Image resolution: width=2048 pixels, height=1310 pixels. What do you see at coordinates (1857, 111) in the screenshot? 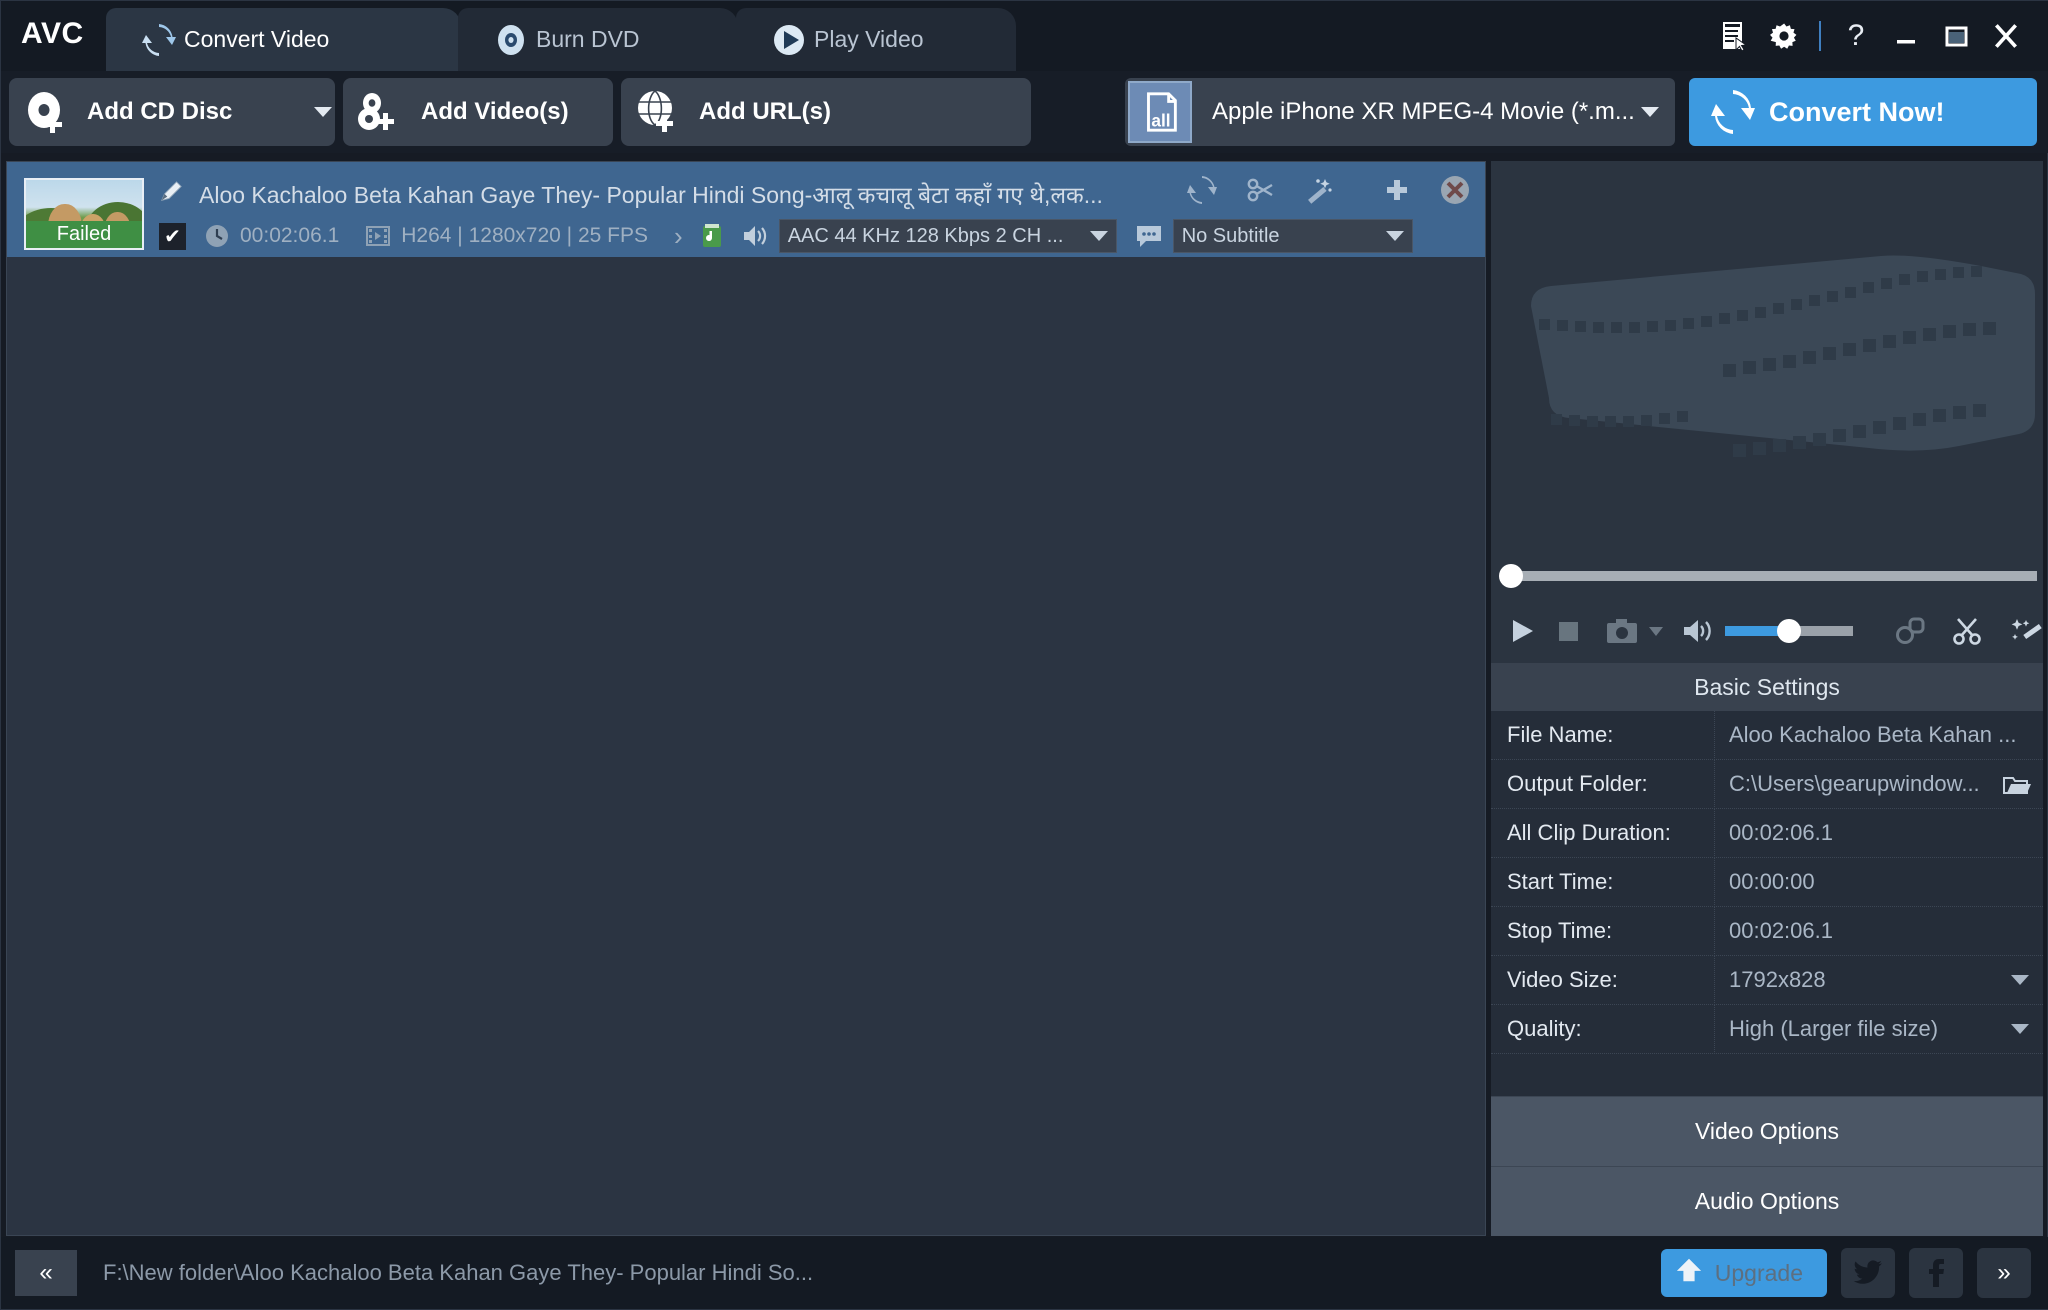
I see `convert-now-label: Convert Now!` at bounding box center [1857, 111].